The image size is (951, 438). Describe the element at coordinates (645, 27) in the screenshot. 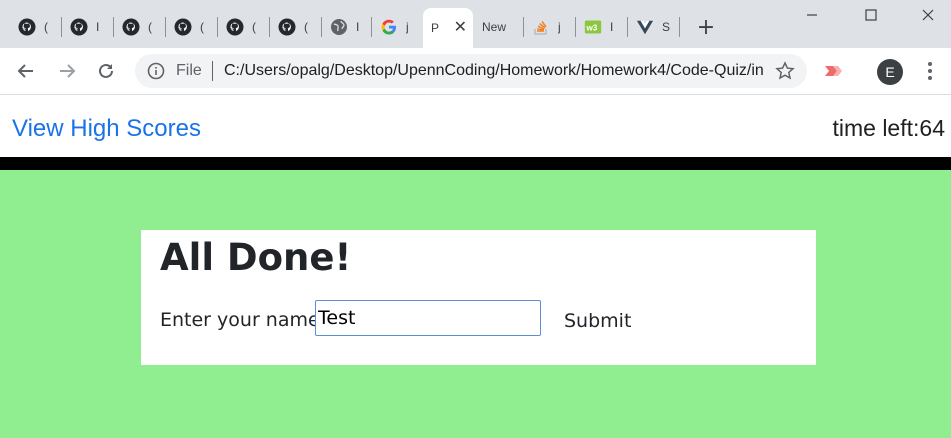

I see `vue-icon` at that location.